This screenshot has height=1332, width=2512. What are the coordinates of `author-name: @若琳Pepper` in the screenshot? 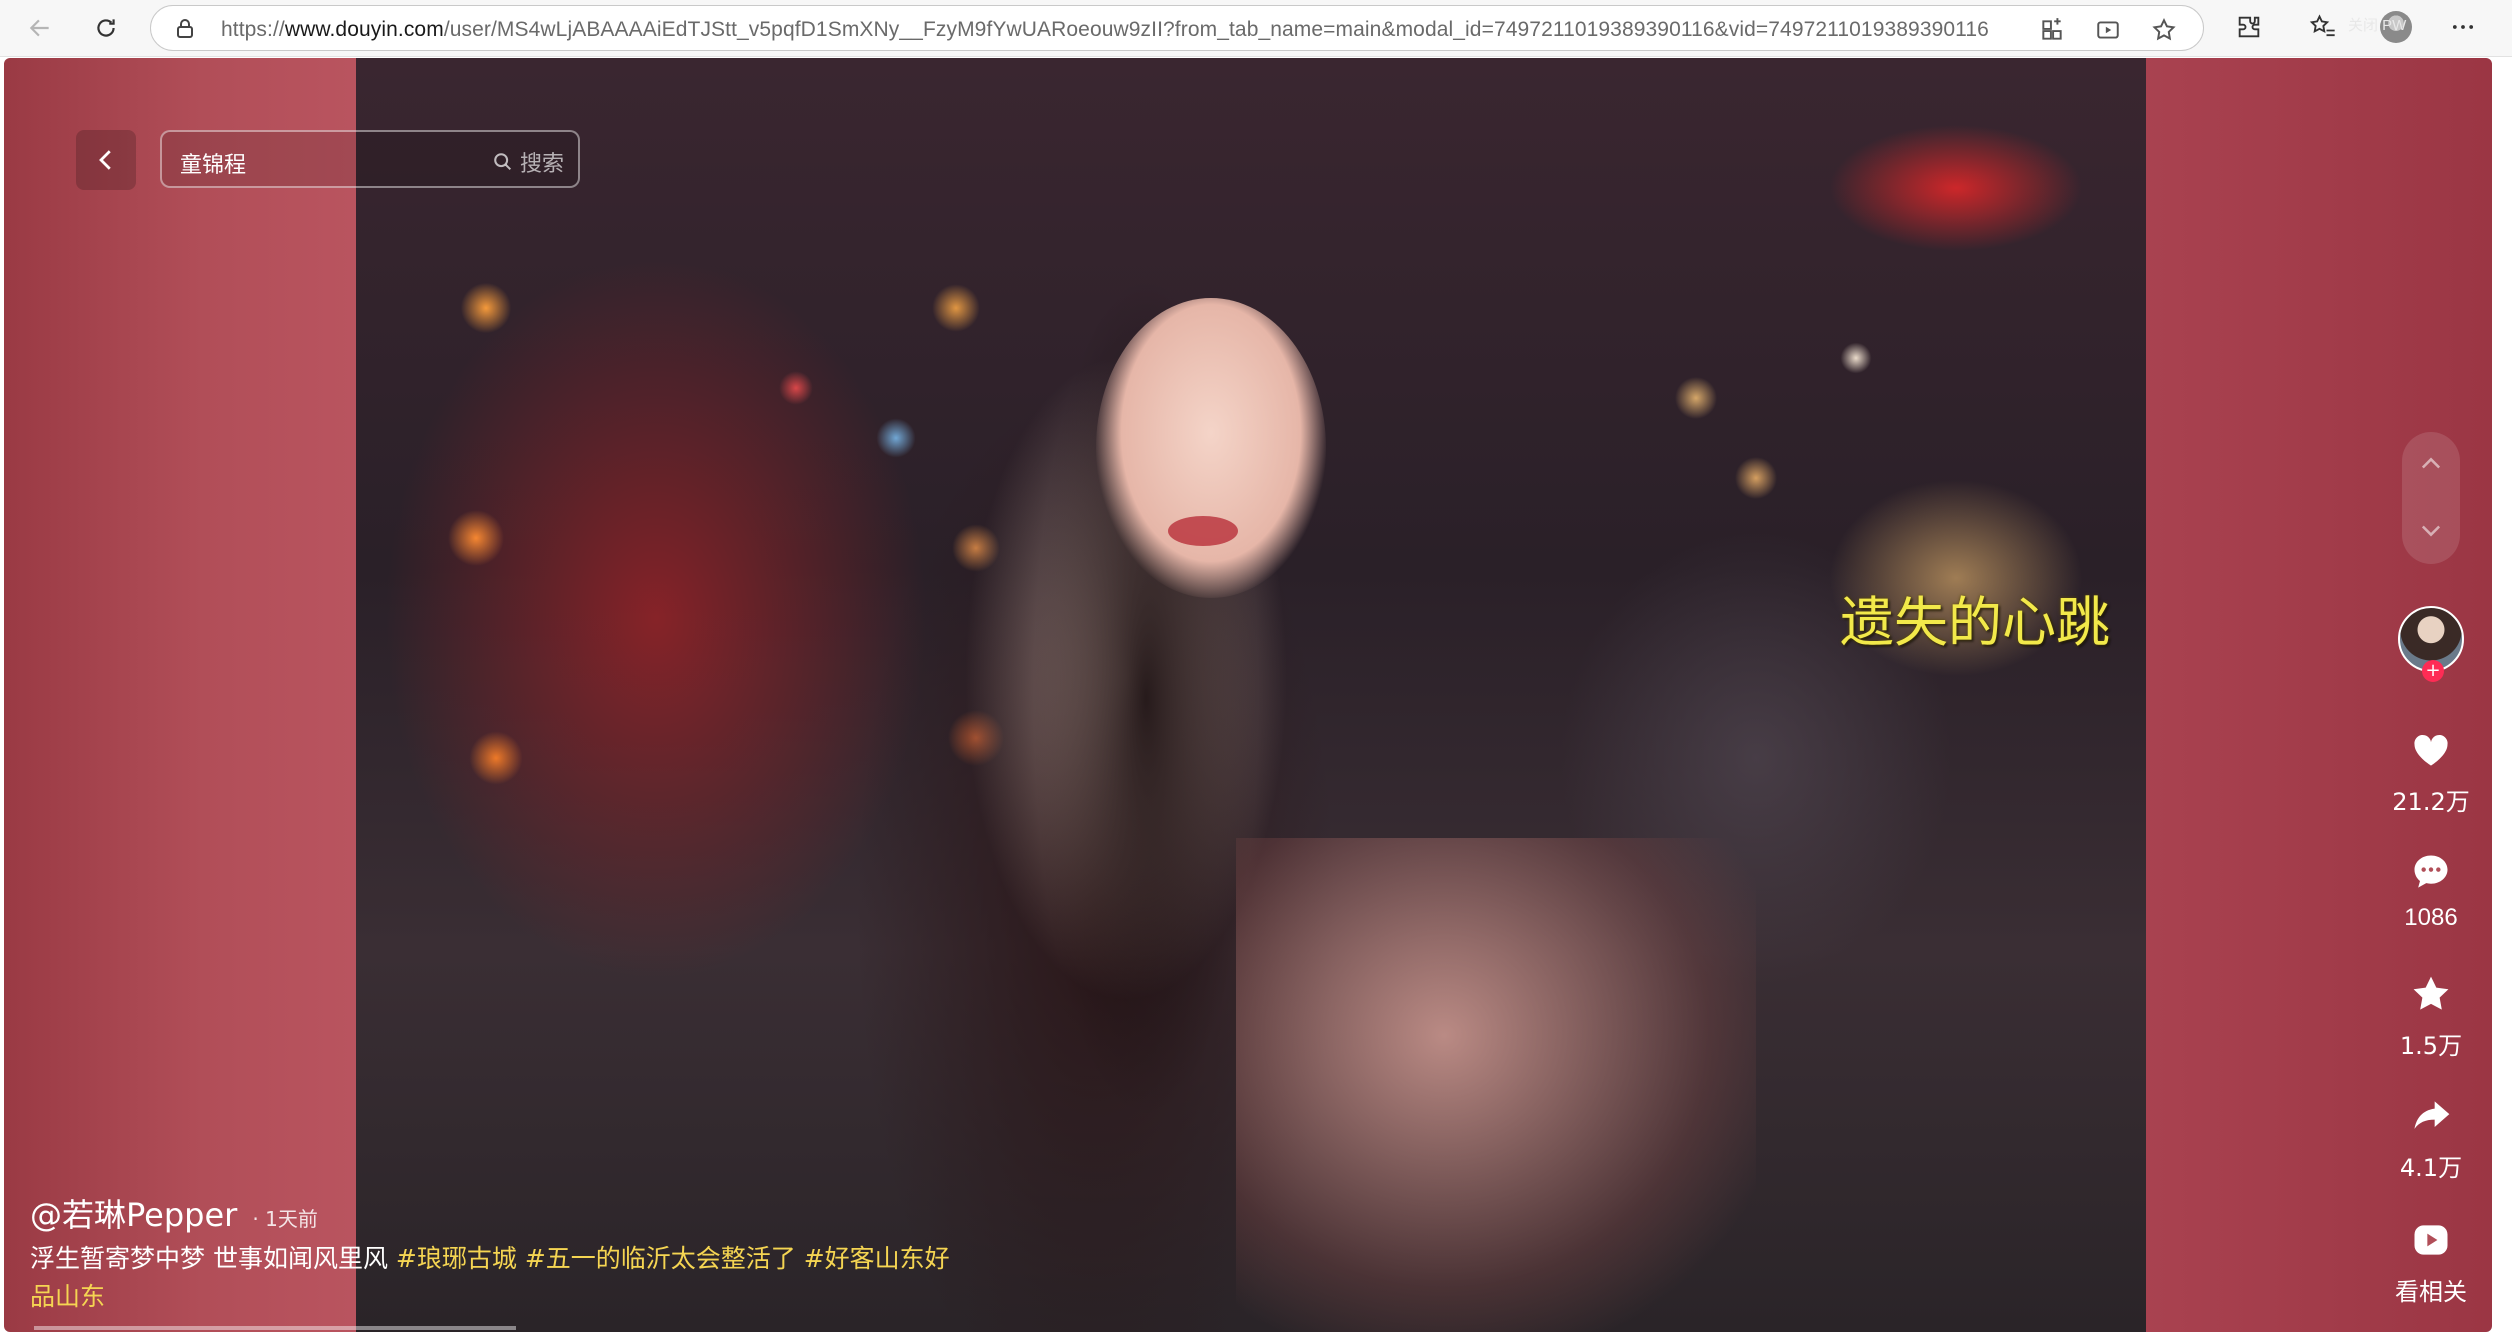 It's located at (133, 1215).